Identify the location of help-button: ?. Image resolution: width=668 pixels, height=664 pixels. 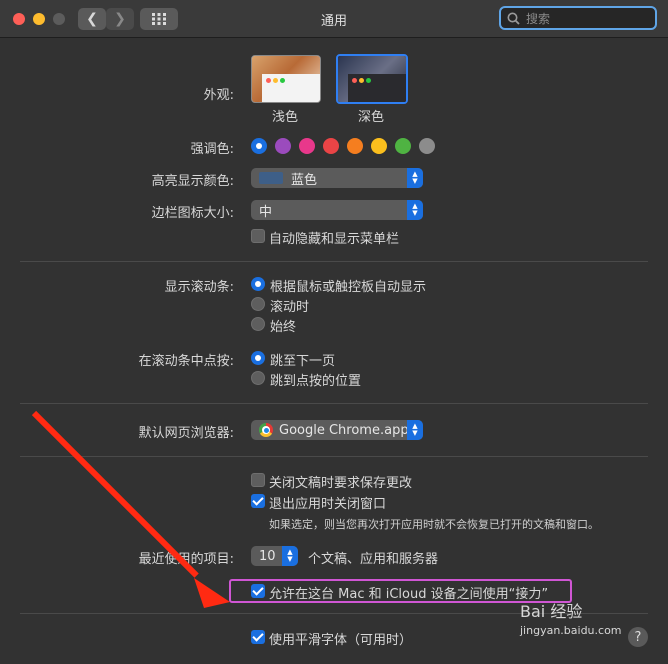
(638, 637).